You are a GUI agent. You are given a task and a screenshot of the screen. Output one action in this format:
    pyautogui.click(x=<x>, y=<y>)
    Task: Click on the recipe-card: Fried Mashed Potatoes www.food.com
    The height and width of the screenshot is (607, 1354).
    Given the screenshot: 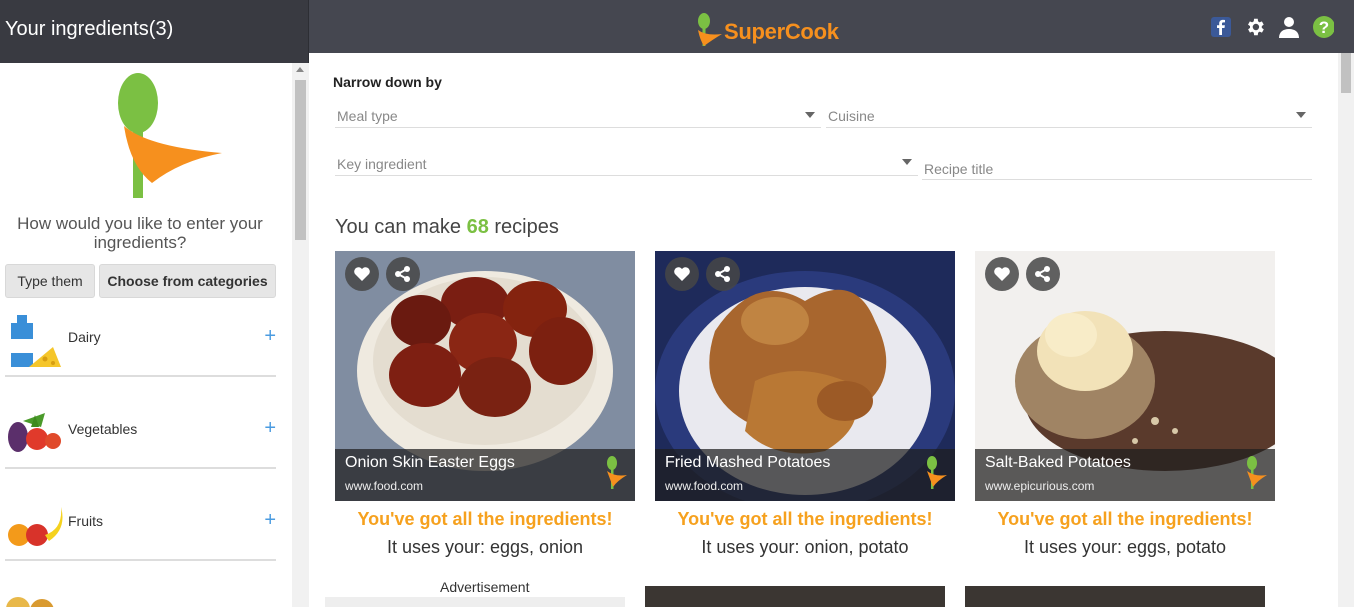 What is the action you would take?
    pyautogui.click(x=805, y=376)
    